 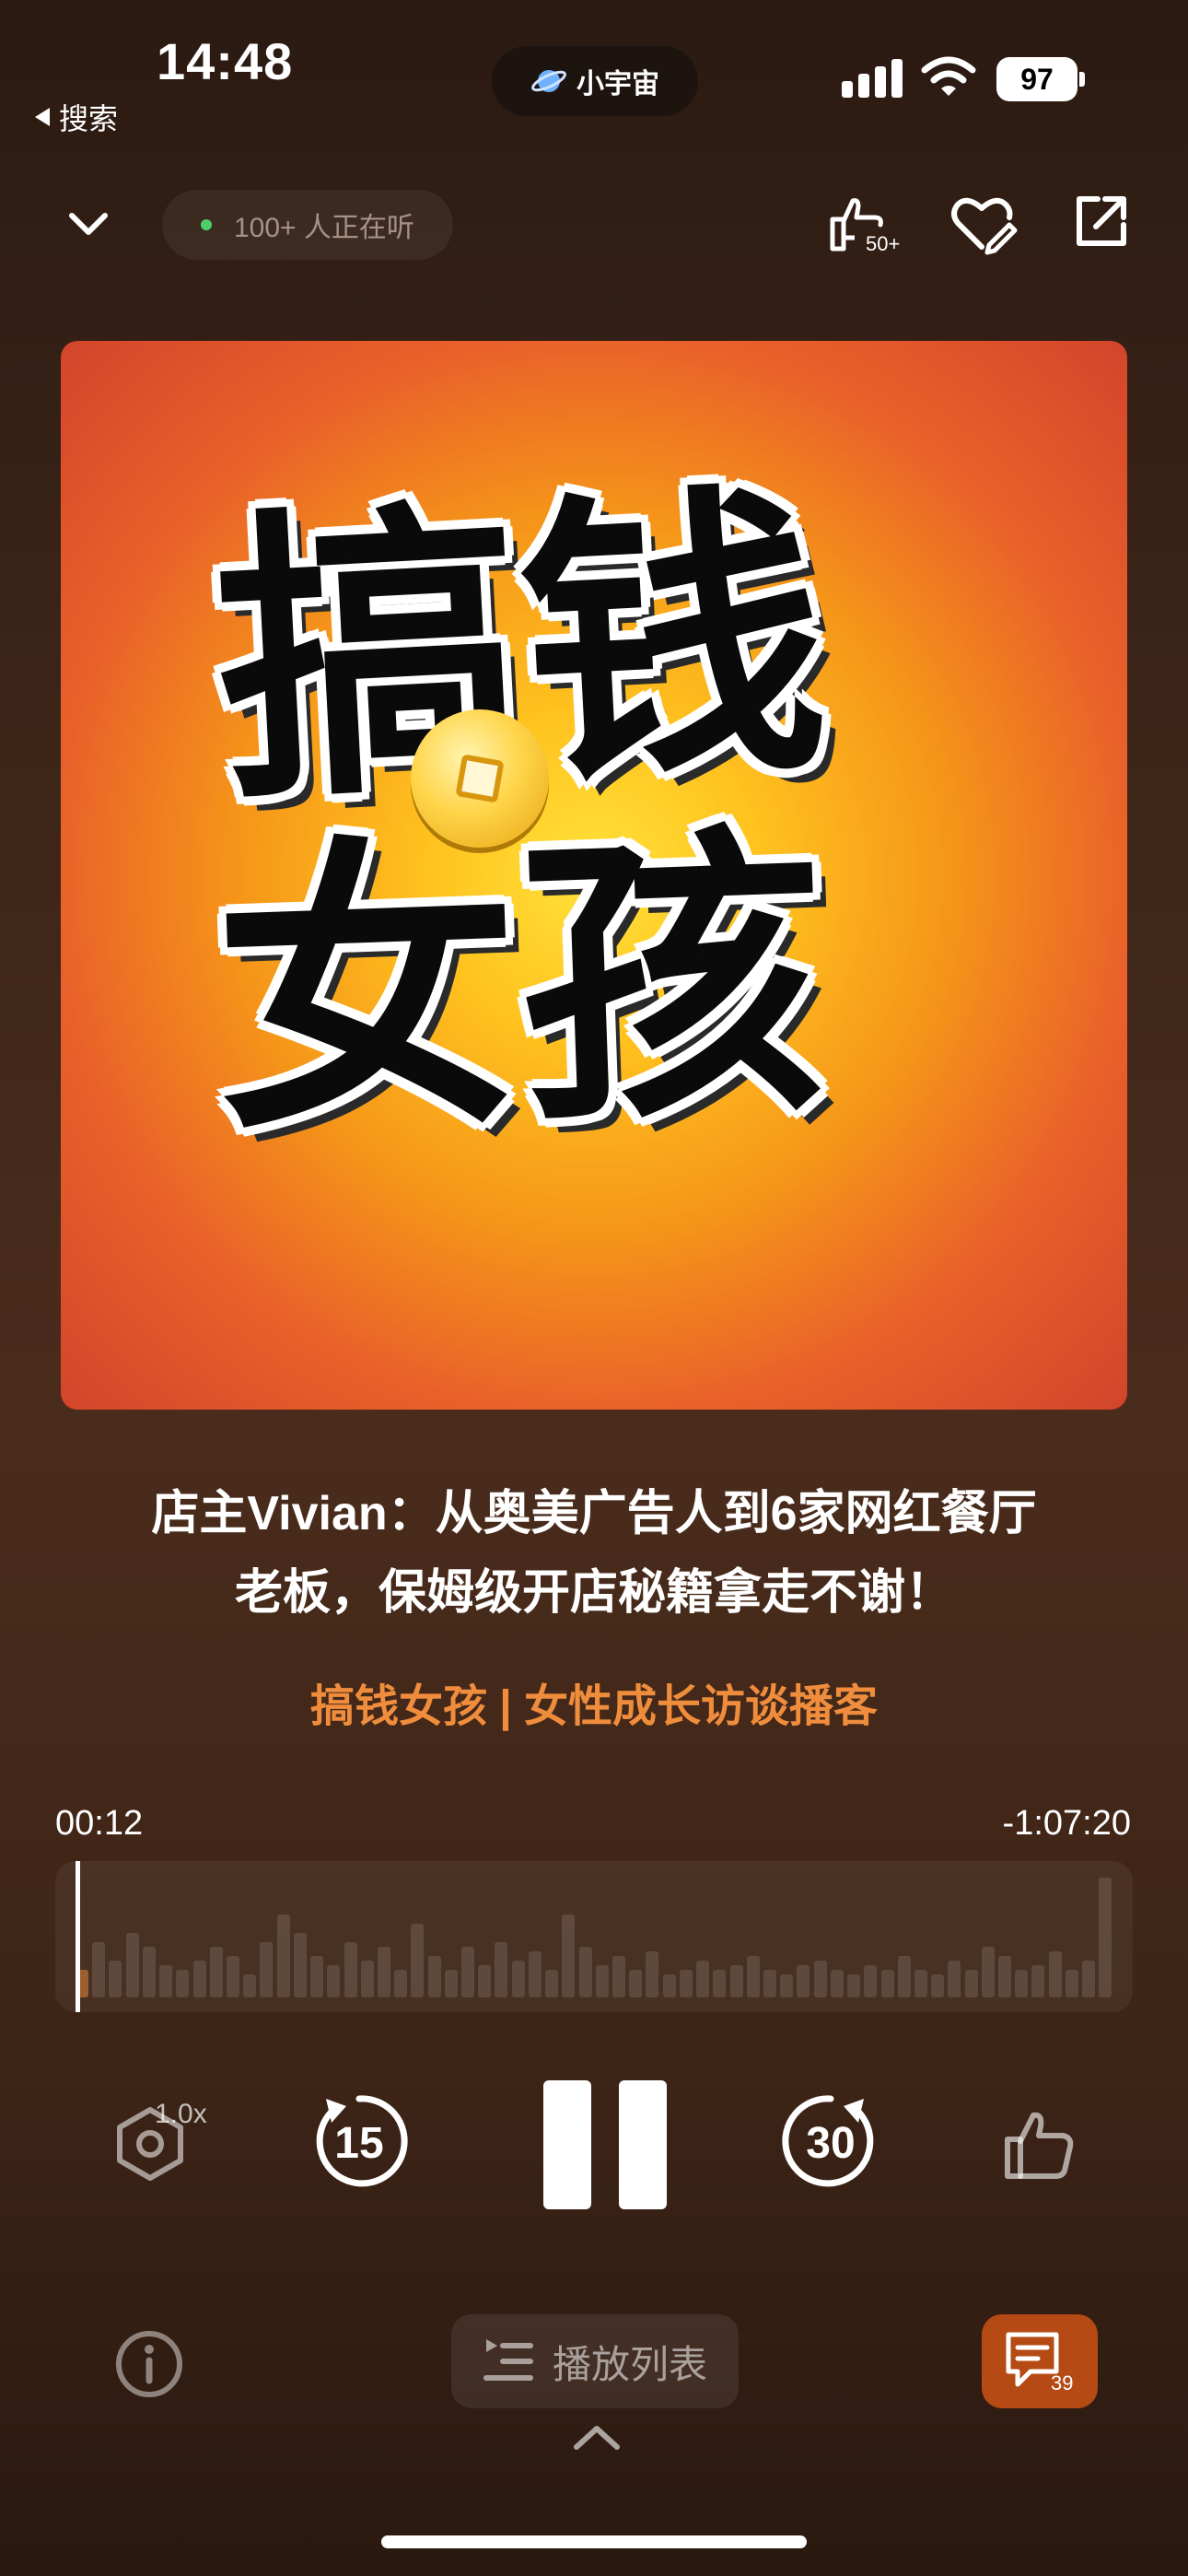 What do you see at coordinates (508, 2360) in the screenshot?
I see `playlist-icon` at bounding box center [508, 2360].